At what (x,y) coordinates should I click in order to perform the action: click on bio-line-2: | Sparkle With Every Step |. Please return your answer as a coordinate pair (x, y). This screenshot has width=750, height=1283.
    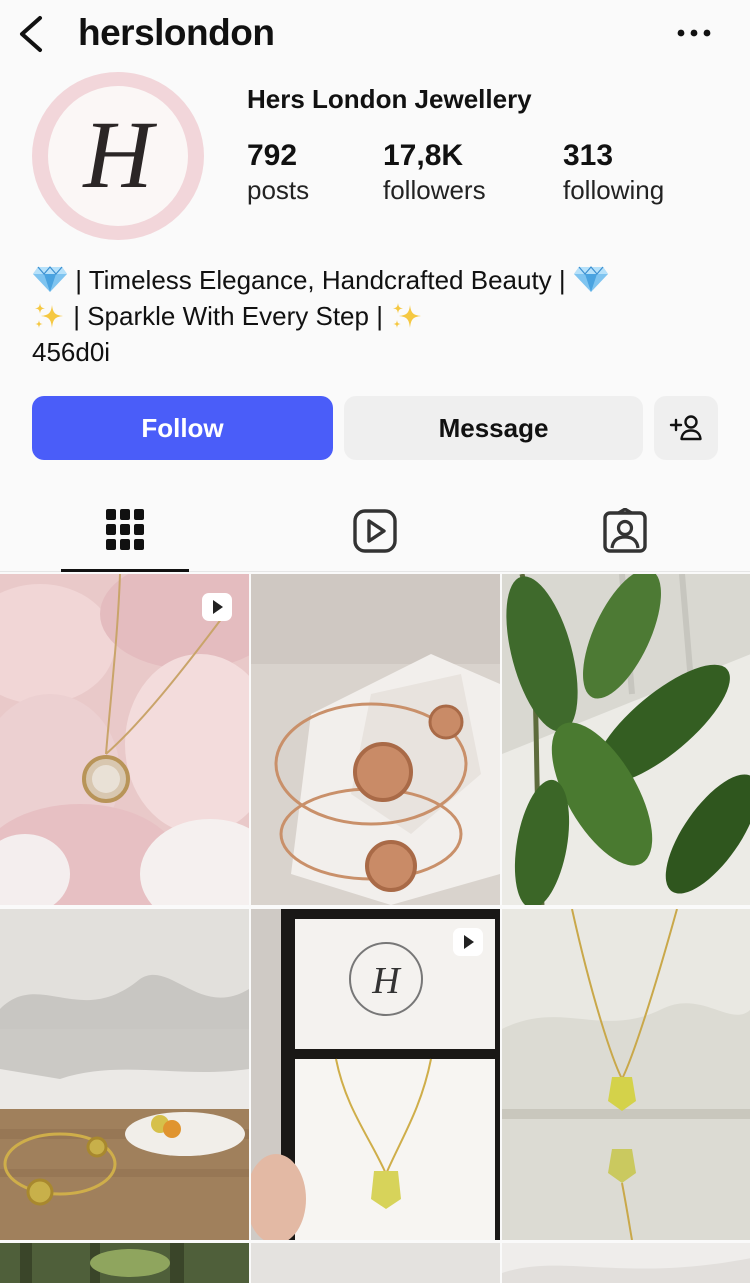
    Looking at the image, I should click on (377, 316).